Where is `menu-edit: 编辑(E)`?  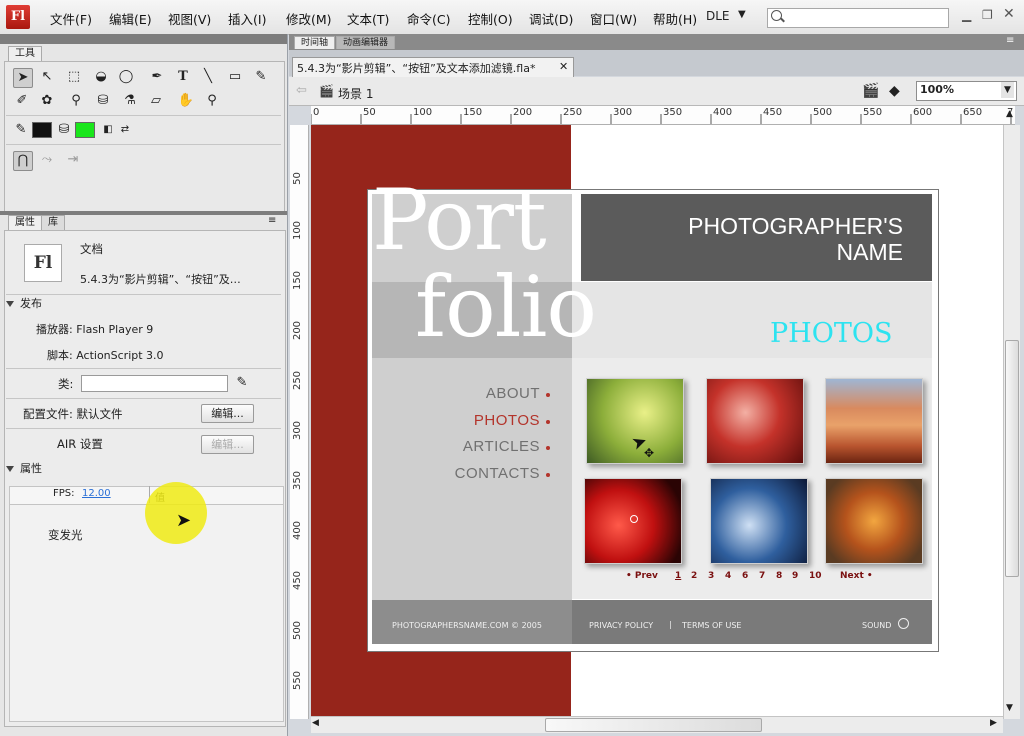 menu-edit: 编辑(E) is located at coordinates (130, 18).